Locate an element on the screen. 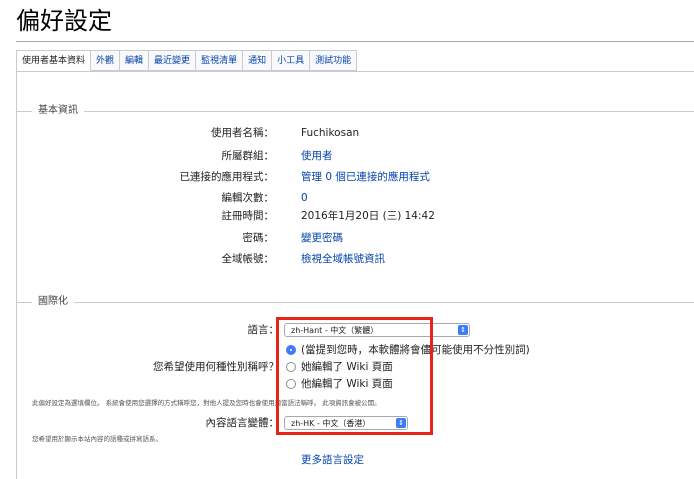 Image resolution: width=694 pixels, height=479 pixels. tab-recent-changes: 最近變更 is located at coordinates (173, 61).